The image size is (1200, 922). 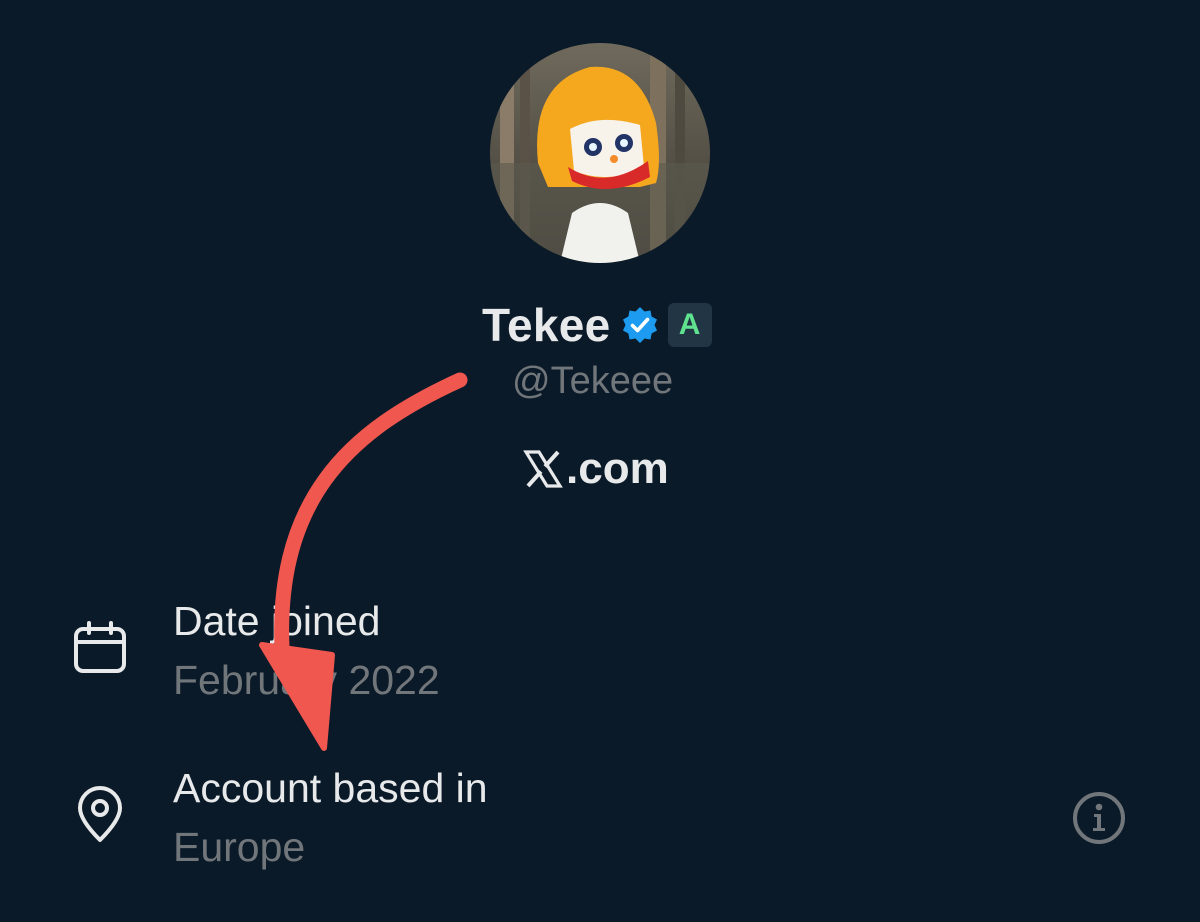 I want to click on location-pin-icon, so click(x=100, y=814).